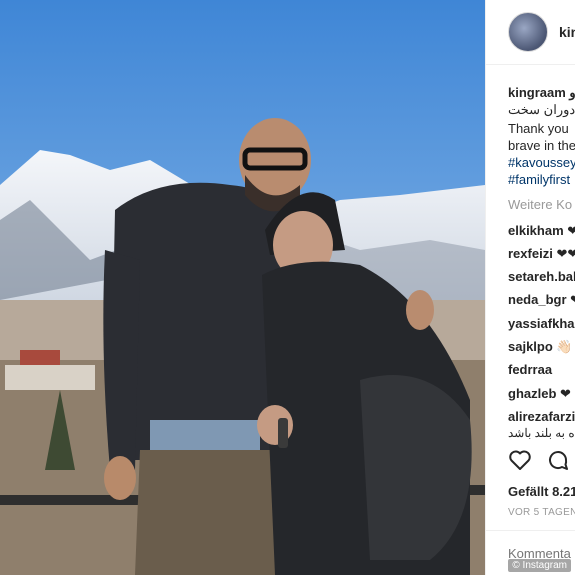  I want to click on comment-username: fedrraa, so click(530, 369).